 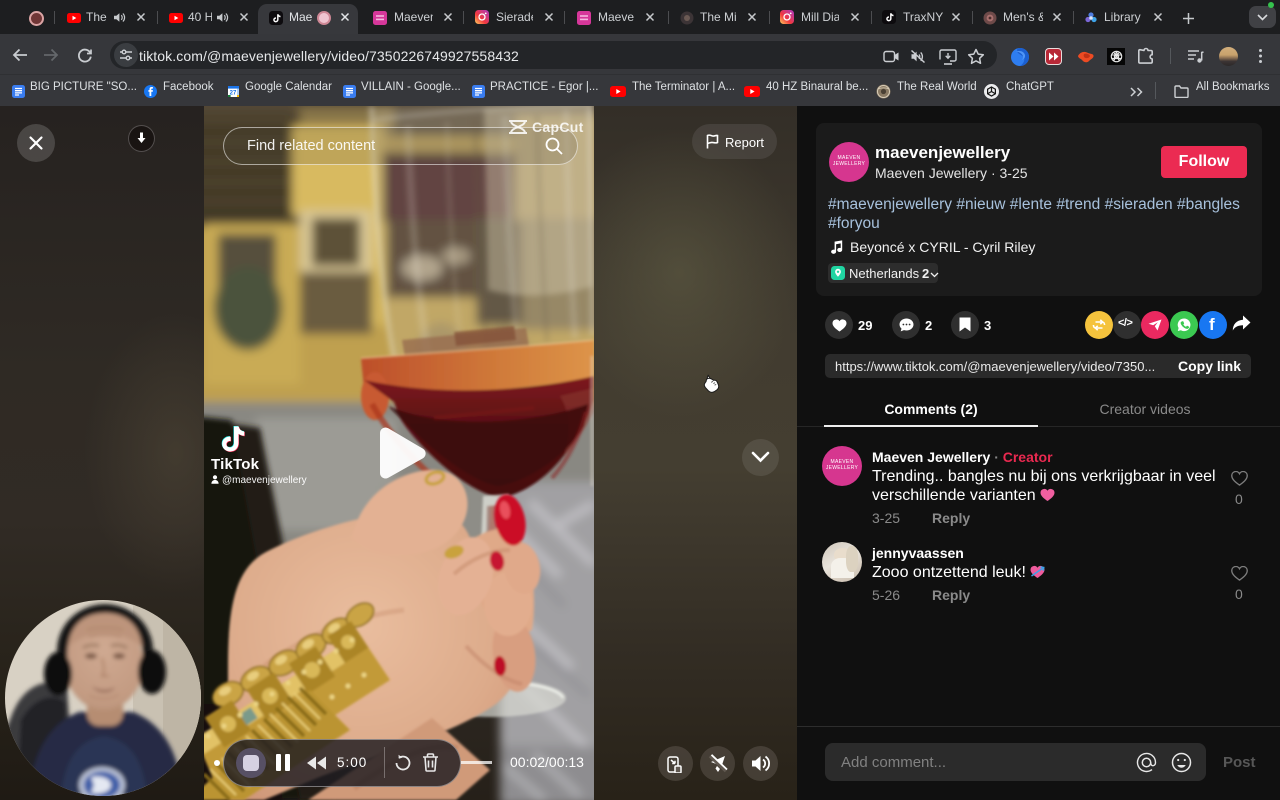 What do you see at coordinates (233, 94) in the screenshot?
I see `svg-text: 27` at bounding box center [233, 94].